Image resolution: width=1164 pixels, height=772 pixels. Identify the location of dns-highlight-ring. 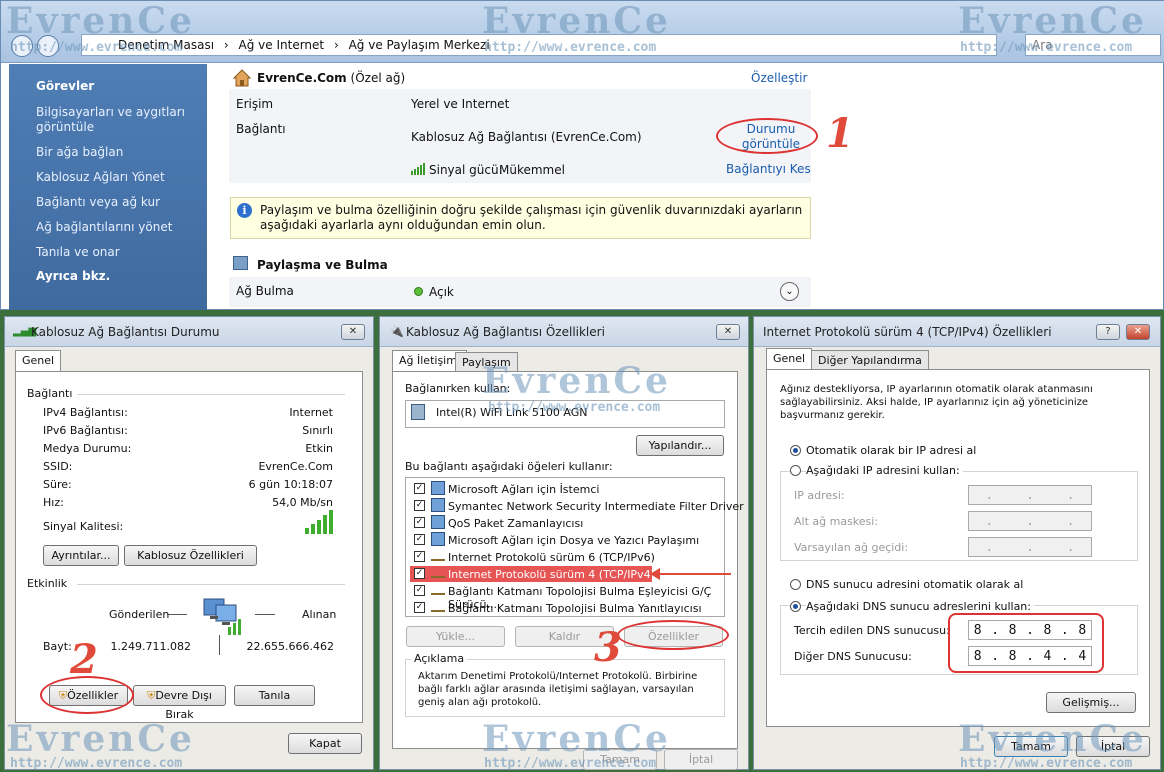
(1026, 643).